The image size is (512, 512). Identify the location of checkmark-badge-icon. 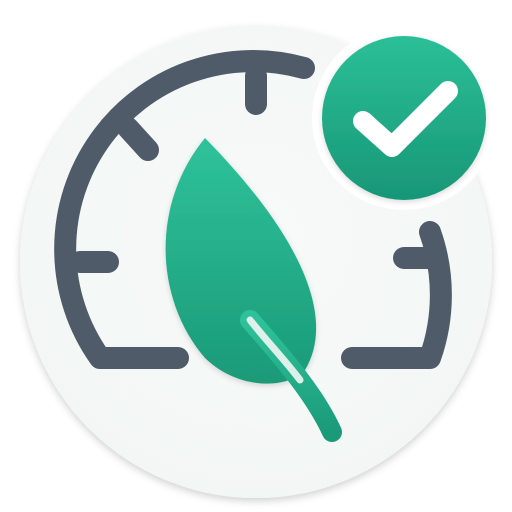
(404, 118).